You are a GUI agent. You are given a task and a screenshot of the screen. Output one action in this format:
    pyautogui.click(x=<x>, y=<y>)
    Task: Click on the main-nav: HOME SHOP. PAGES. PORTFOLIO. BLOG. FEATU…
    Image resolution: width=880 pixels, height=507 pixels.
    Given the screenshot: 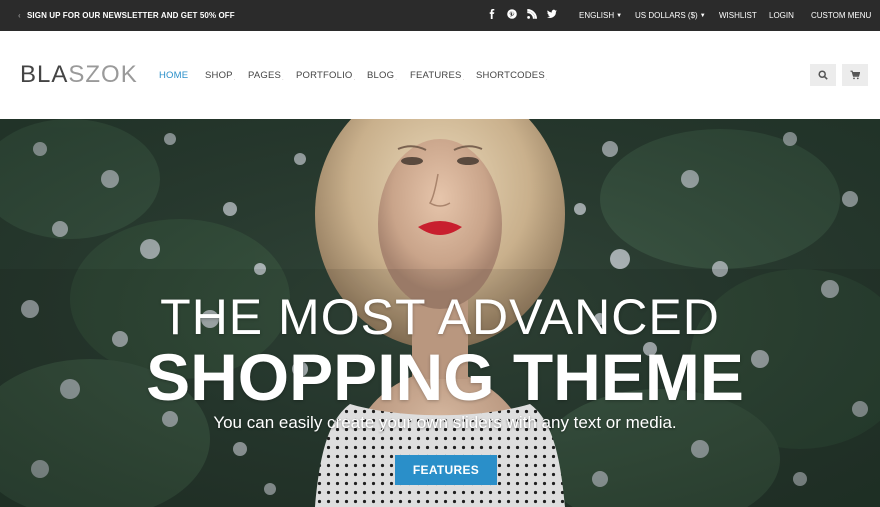 What is the action you would take?
    pyautogui.click(x=300, y=77)
    